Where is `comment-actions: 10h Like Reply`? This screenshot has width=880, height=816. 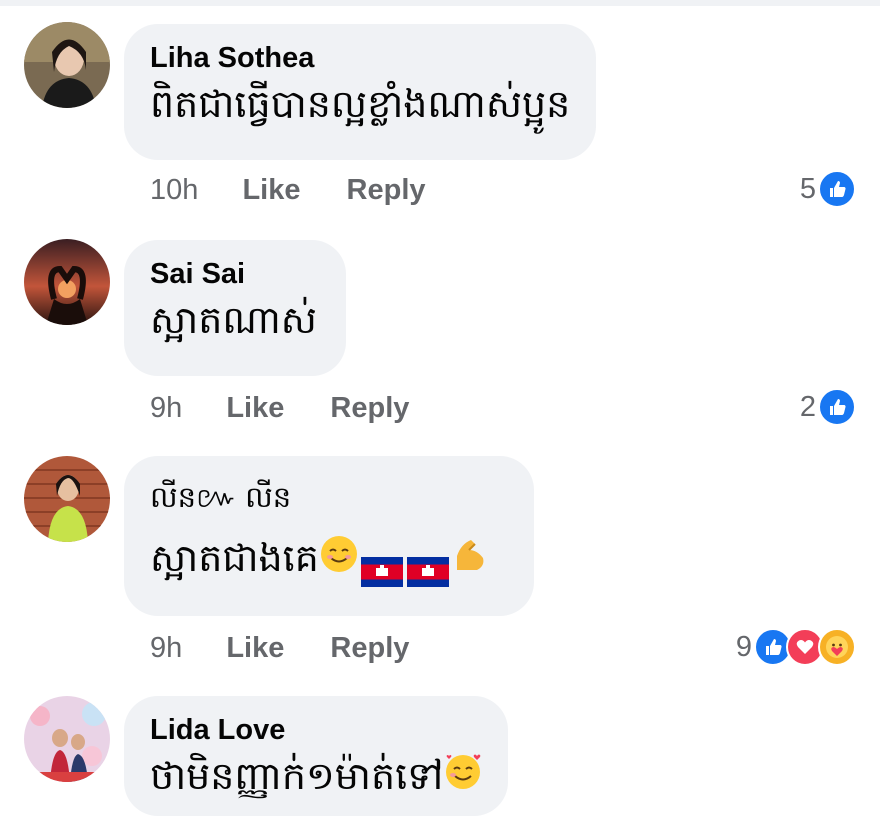 comment-actions: 10h Like Reply is located at coordinates (307, 190).